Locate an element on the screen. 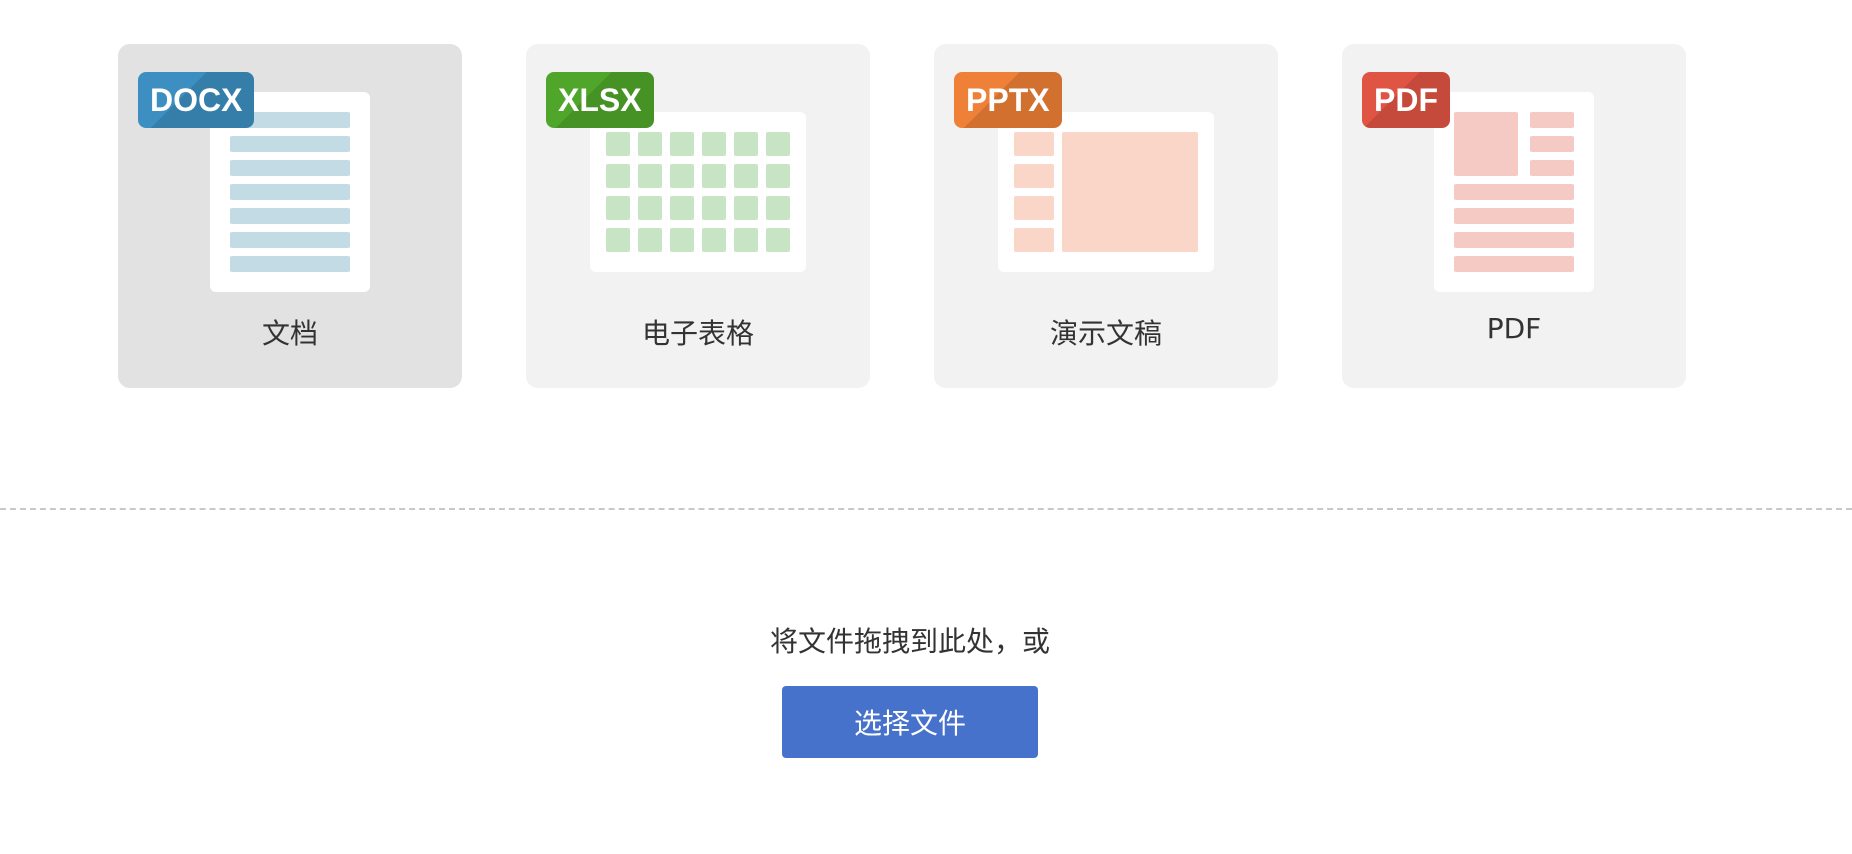 The image size is (1852, 854). pptx-badge: PPTX is located at coordinates (1008, 100).